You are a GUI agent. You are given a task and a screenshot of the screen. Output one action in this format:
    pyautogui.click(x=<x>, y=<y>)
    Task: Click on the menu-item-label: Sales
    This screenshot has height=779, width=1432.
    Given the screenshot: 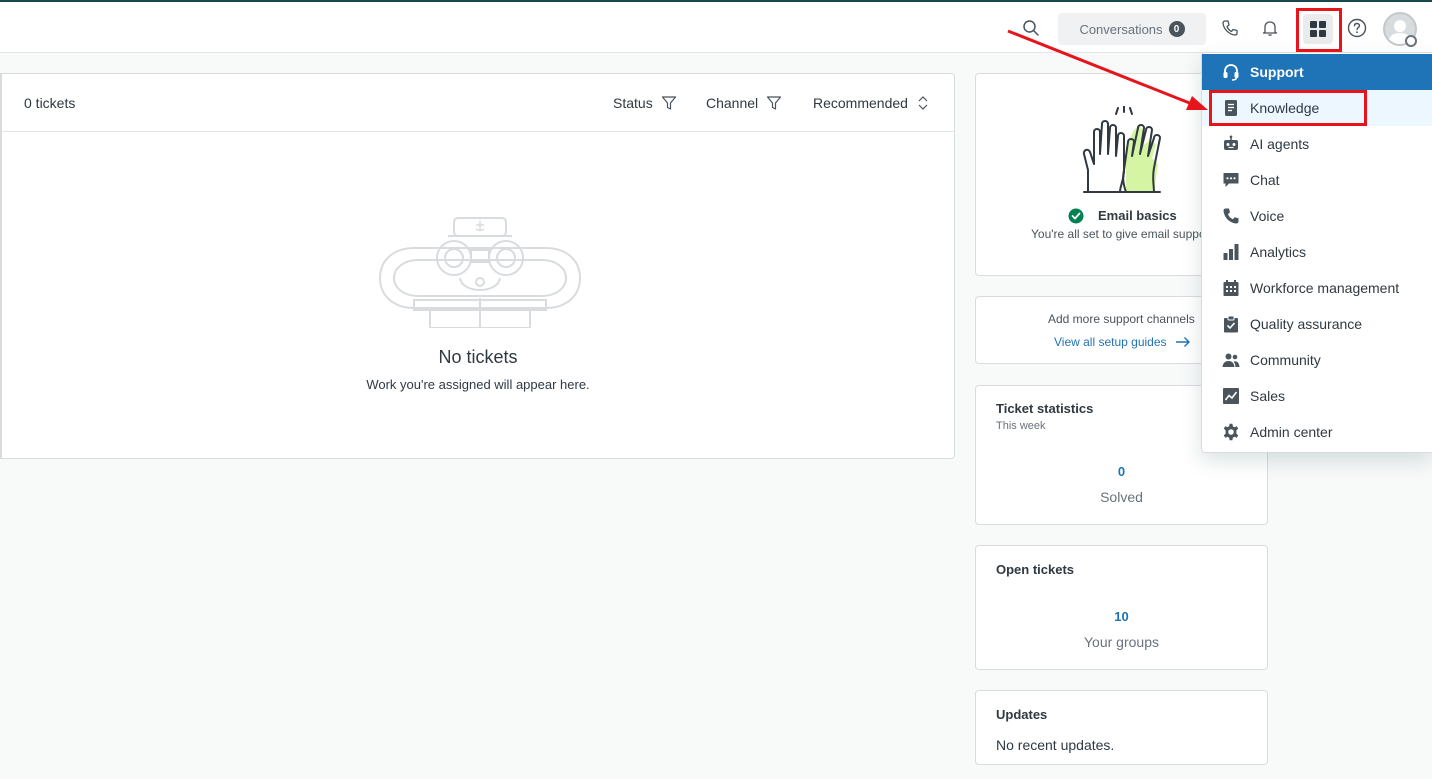 What is the action you would take?
    pyautogui.click(x=1268, y=396)
    